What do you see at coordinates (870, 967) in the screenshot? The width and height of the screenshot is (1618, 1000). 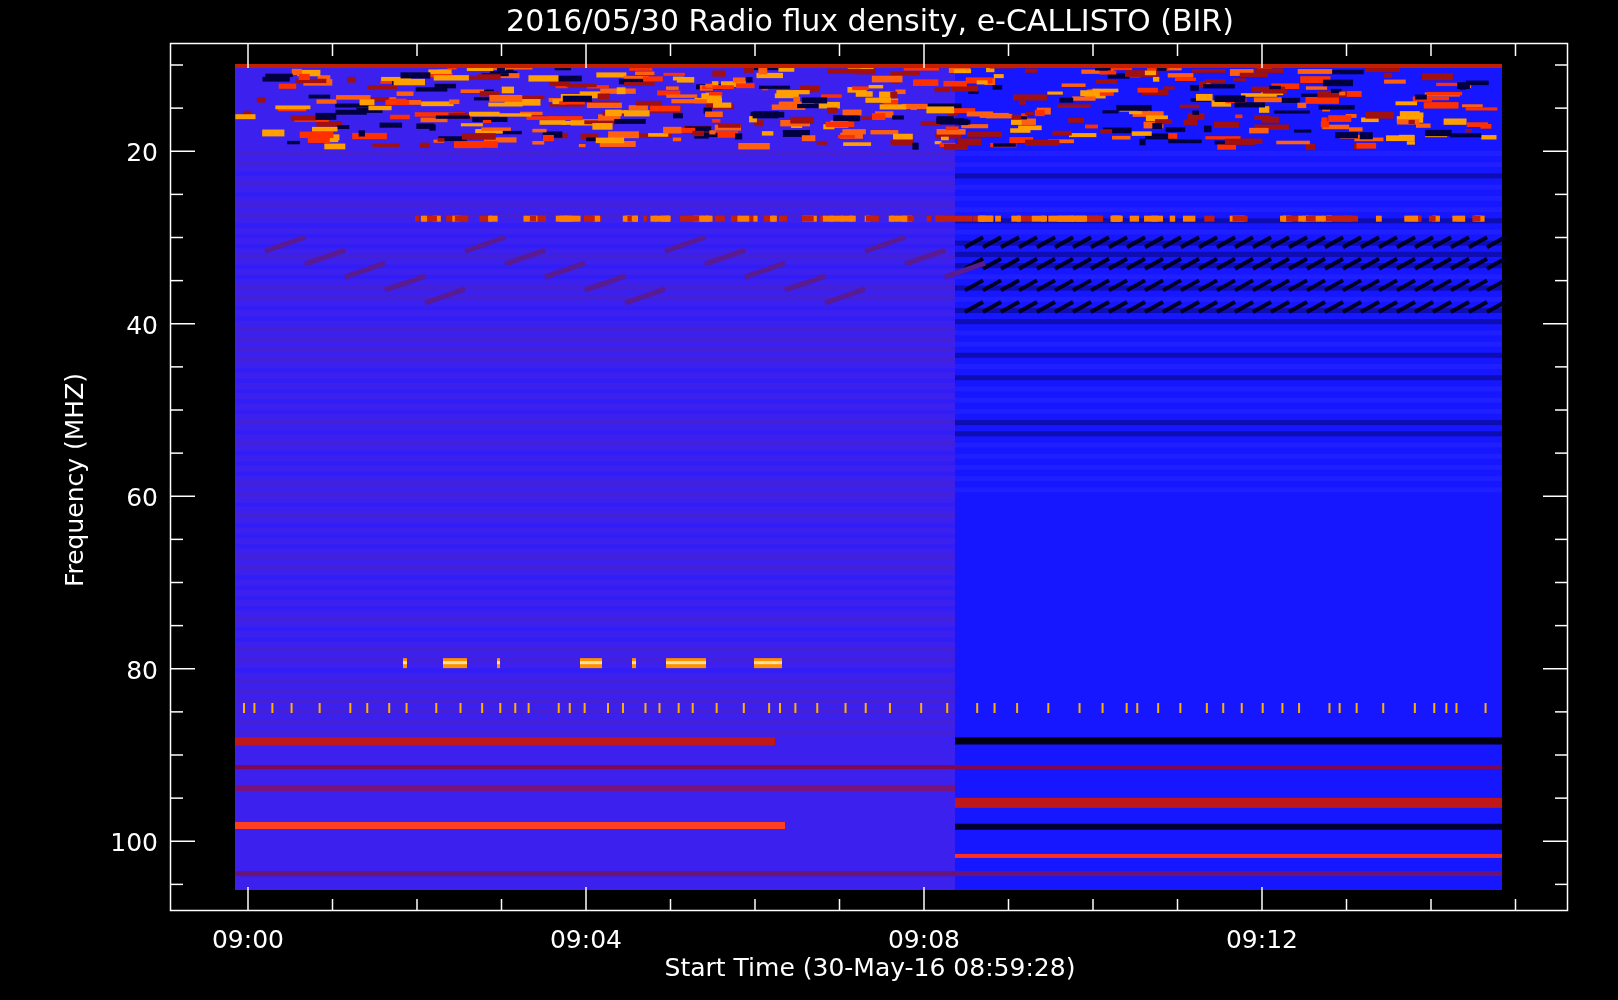 I see `x-axis-label: Start Time (30-May-16 08:59:28)` at bounding box center [870, 967].